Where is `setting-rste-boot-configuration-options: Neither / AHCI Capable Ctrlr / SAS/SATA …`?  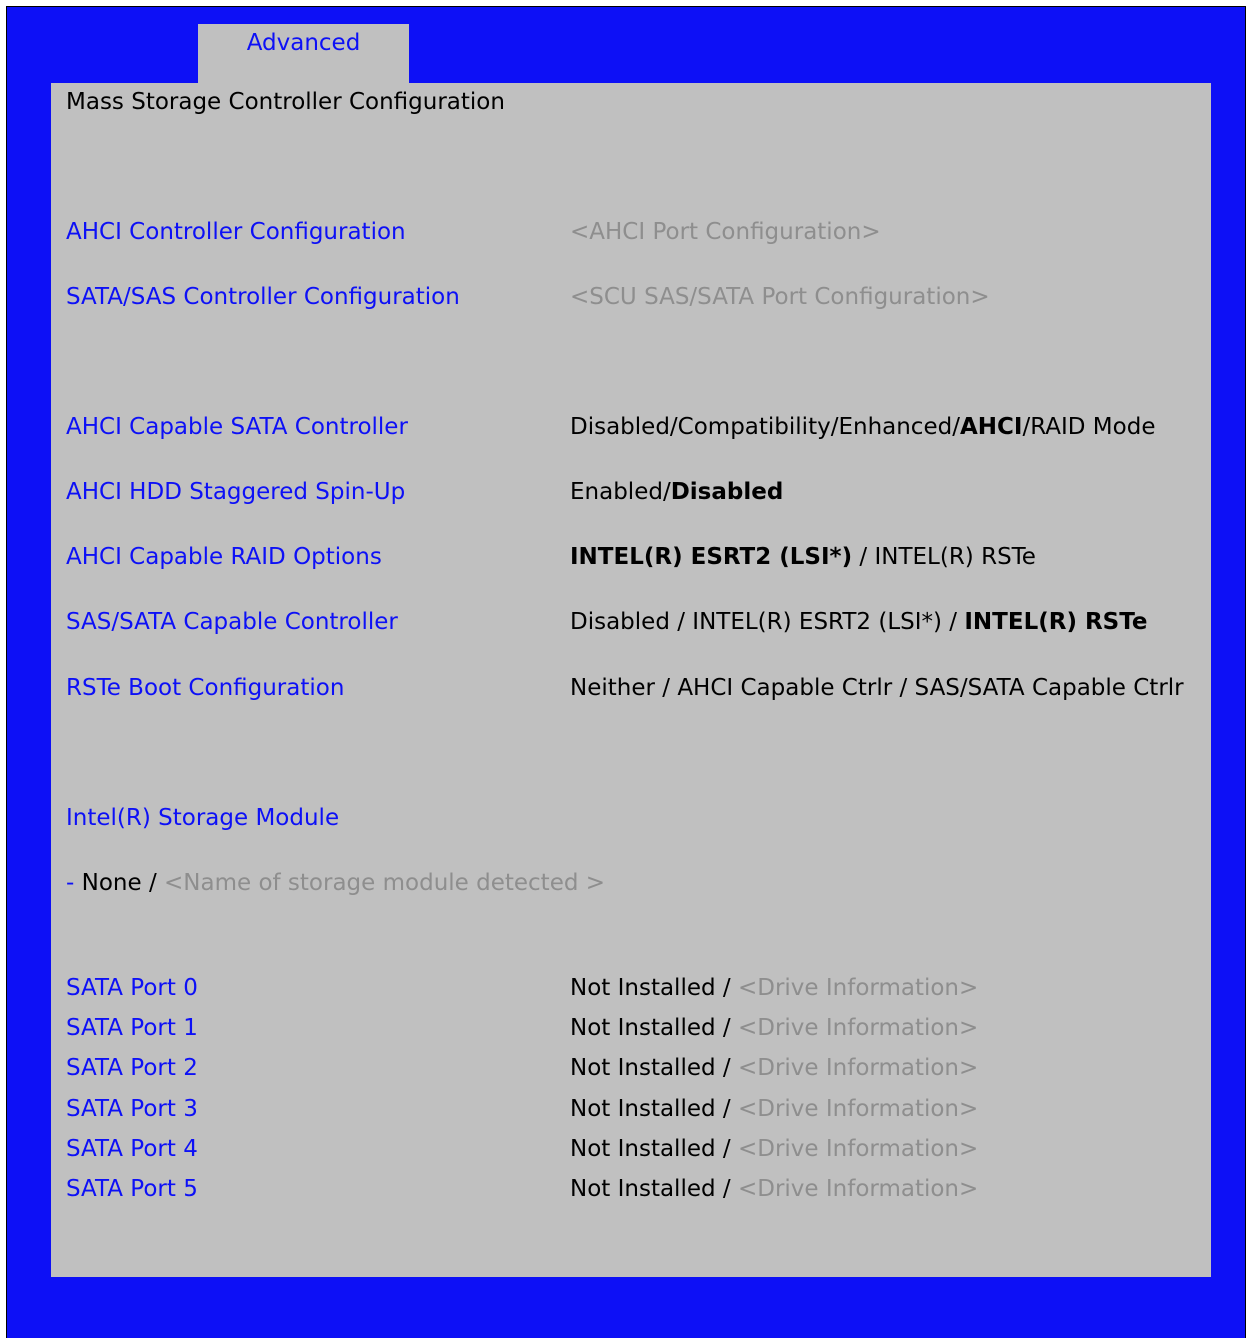
setting-rste-boot-configuration-options: Neither / AHCI Capable Ctrlr / SAS/SATA … is located at coordinates (877, 688).